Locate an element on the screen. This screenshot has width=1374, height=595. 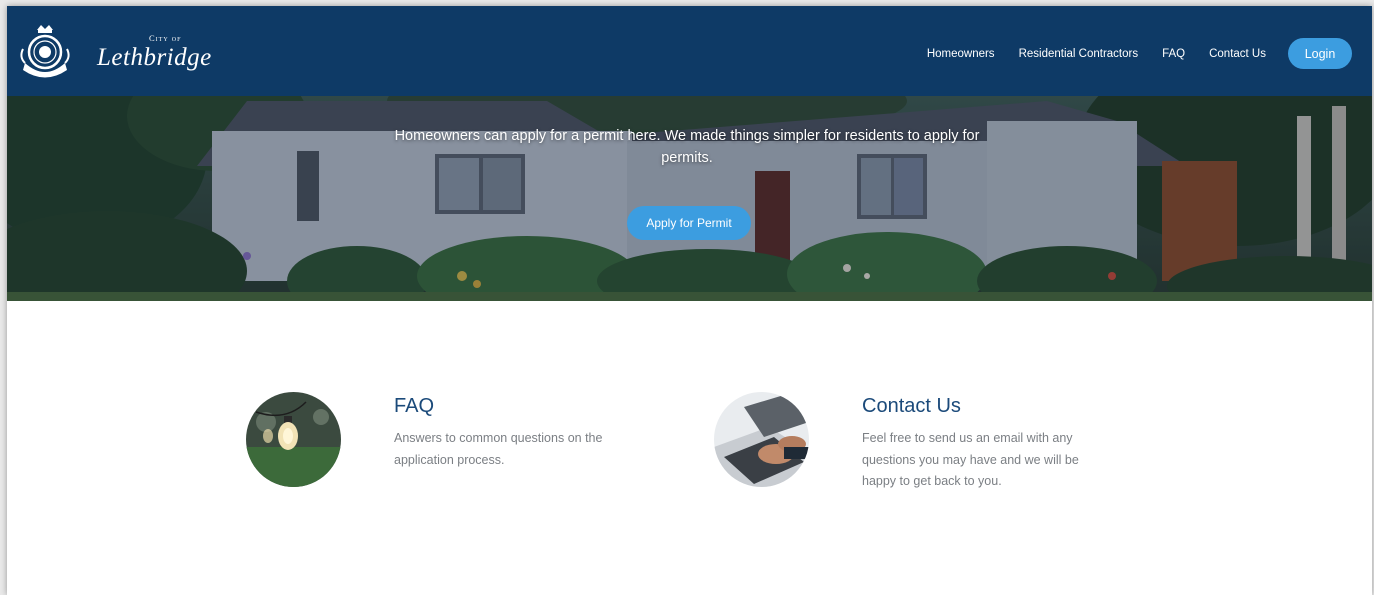
laptop-icon is located at coordinates (761, 439).